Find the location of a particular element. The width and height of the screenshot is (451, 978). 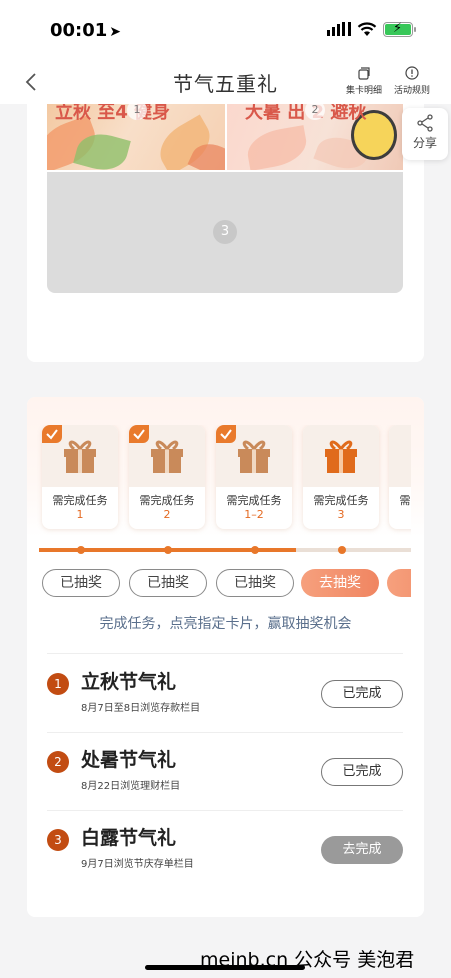

solar-term-card-1: 立秋 至4 健身 1 is located at coordinates (136, 137).